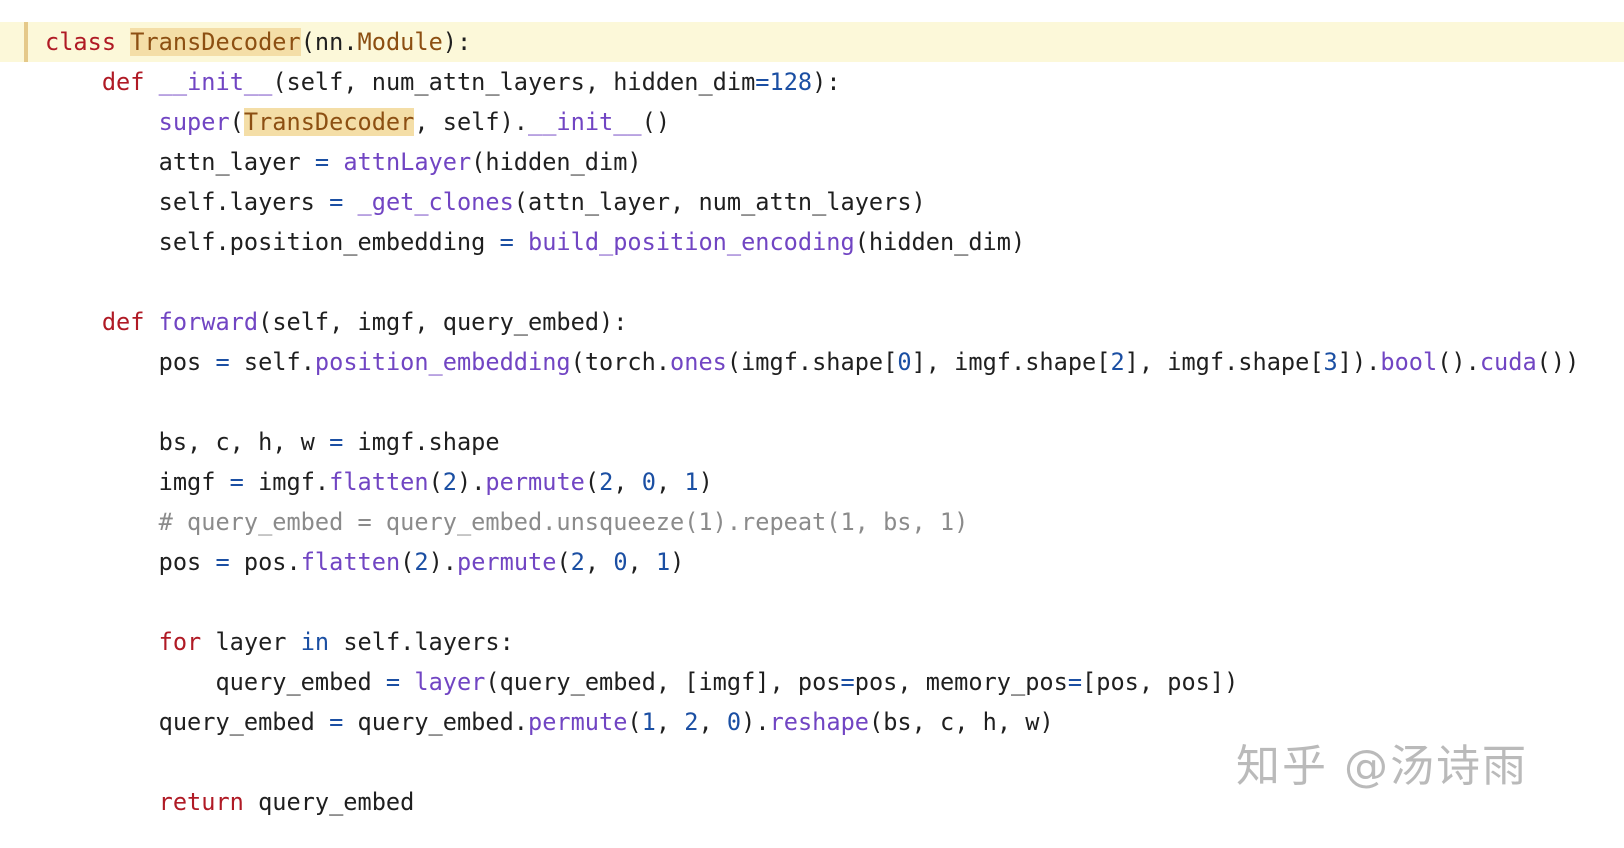 The width and height of the screenshot is (1624, 848). I want to click on code-token: TransDecoder, so click(215, 42).